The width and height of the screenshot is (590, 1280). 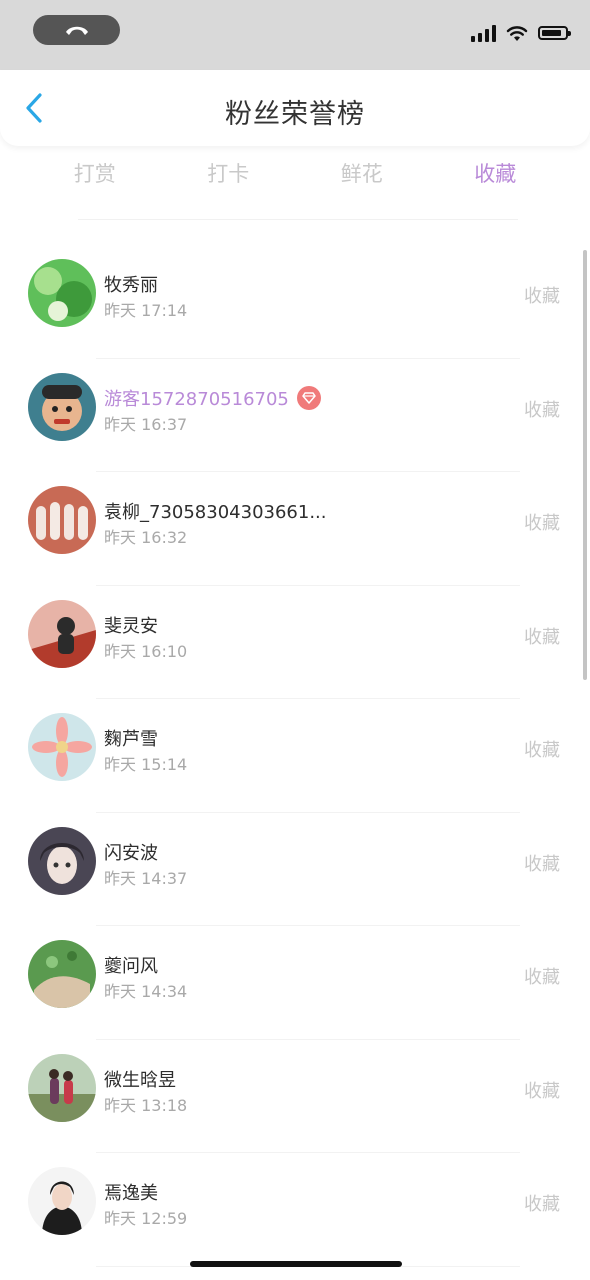 I want to click on fan-name: 斐灵安, so click(x=131, y=626).